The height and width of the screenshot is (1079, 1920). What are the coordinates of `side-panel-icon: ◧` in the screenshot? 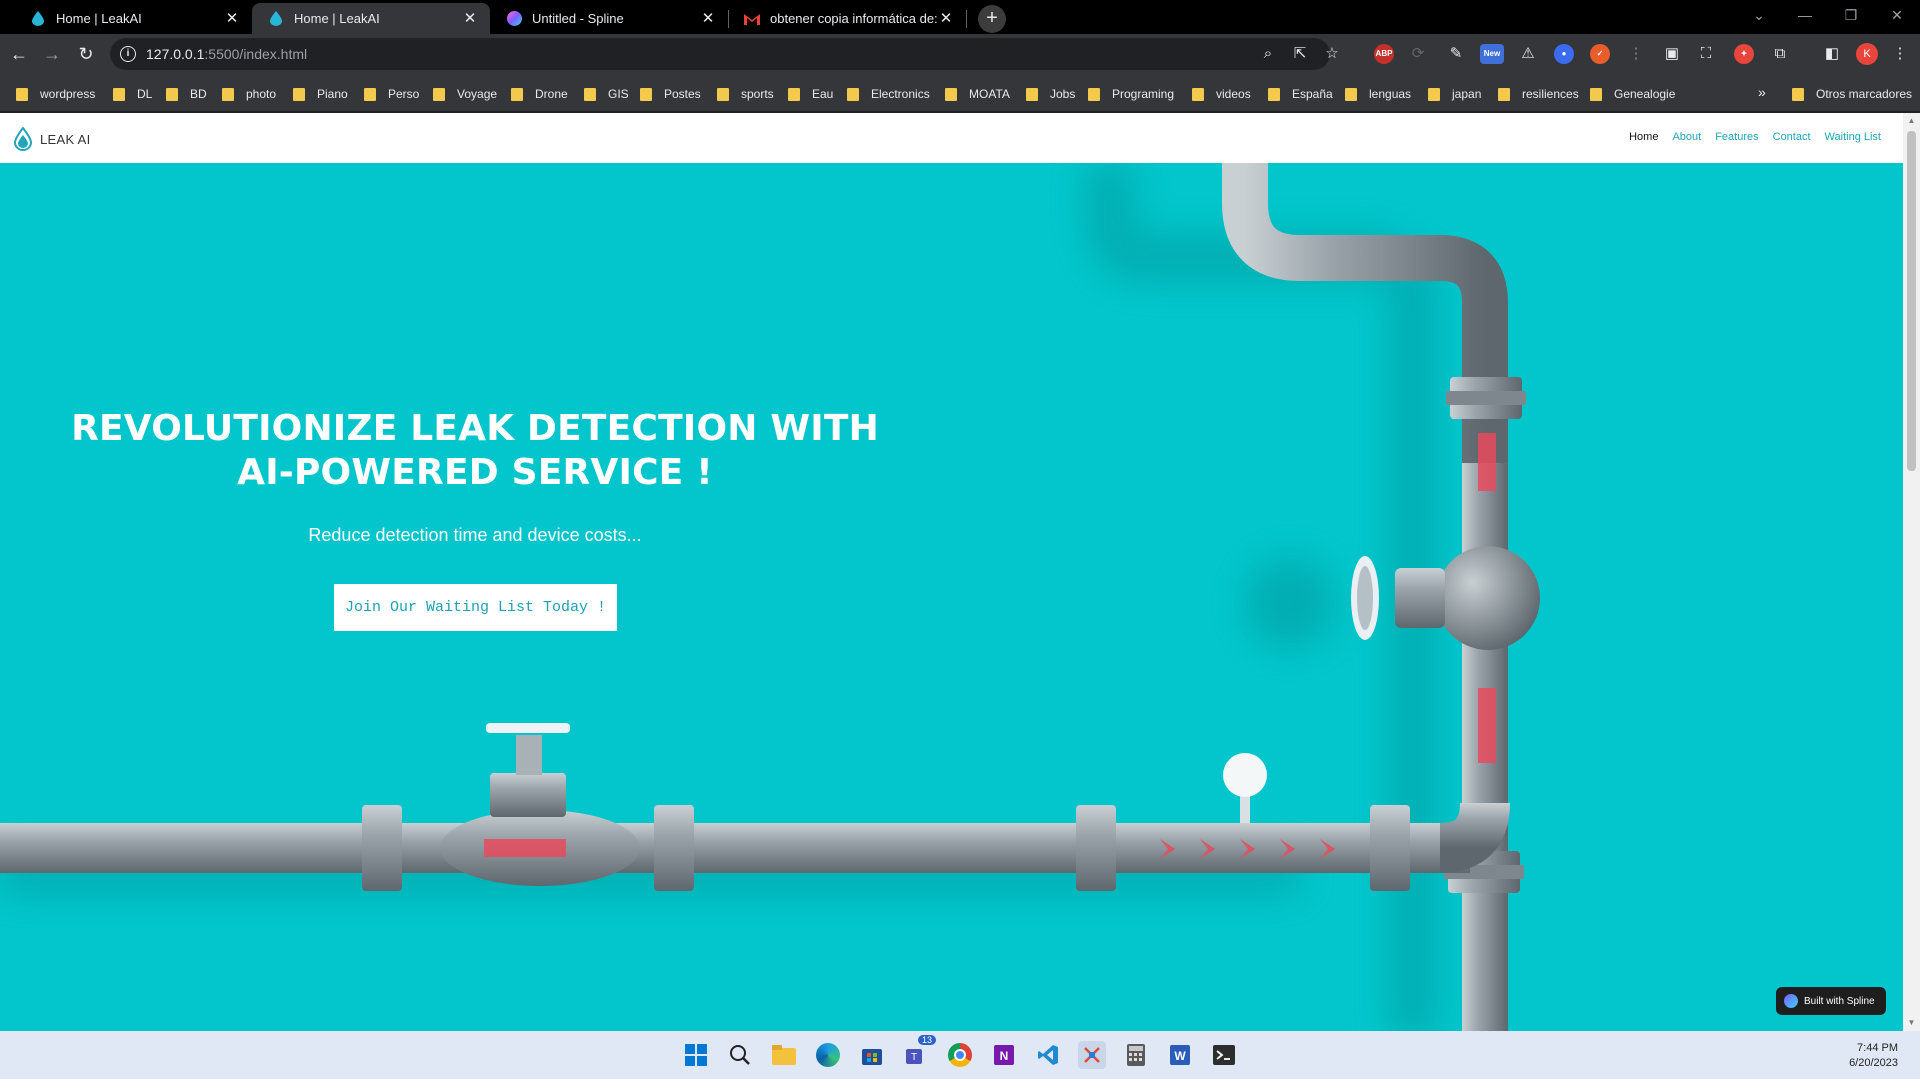 It's located at (1832, 54).